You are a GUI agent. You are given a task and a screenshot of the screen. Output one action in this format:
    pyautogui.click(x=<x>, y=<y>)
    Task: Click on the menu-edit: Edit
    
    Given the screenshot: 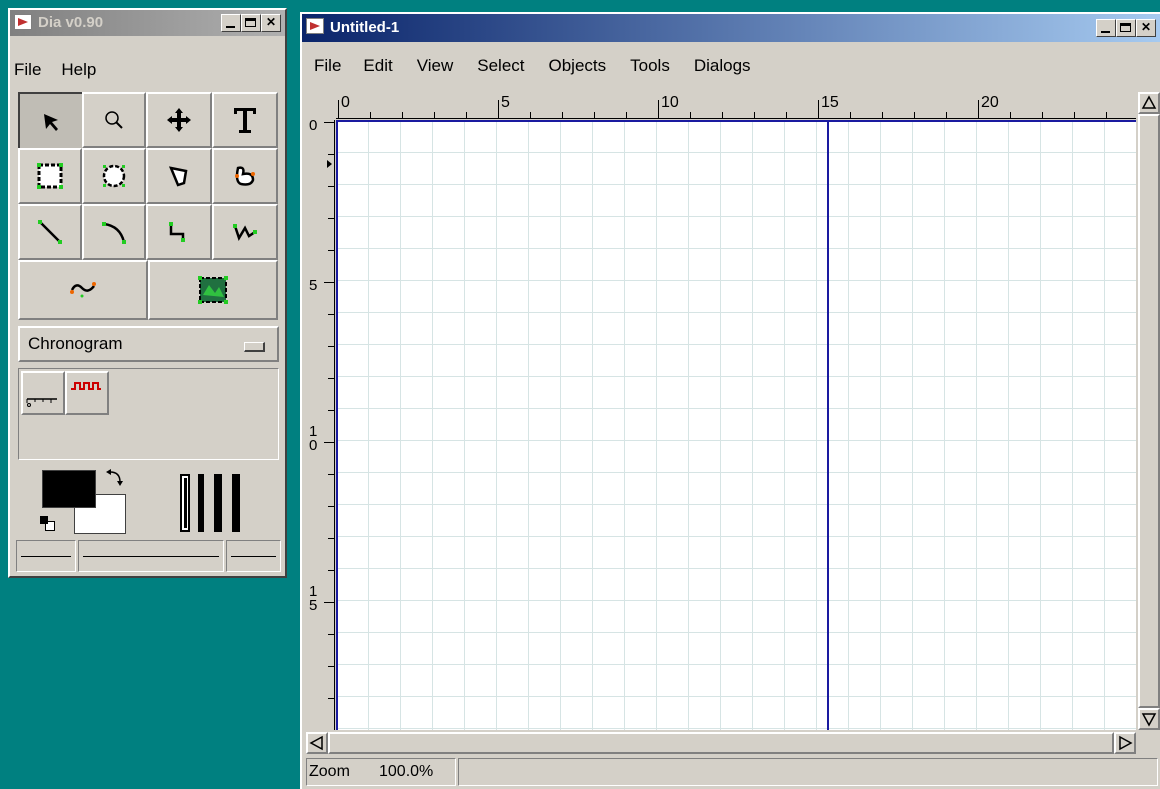 What is the action you would take?
    pyautogui.click(x=377, y=66)
    